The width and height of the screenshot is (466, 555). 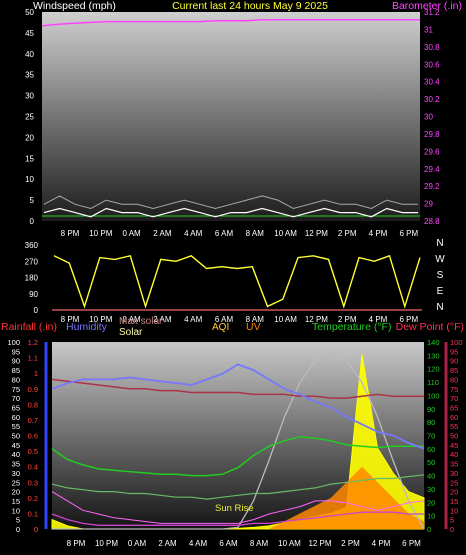 What do you see at coordinates (13, 342) in the screenshot?
I see `humidity-y-tick: 100` at bounding box center [13, 342].